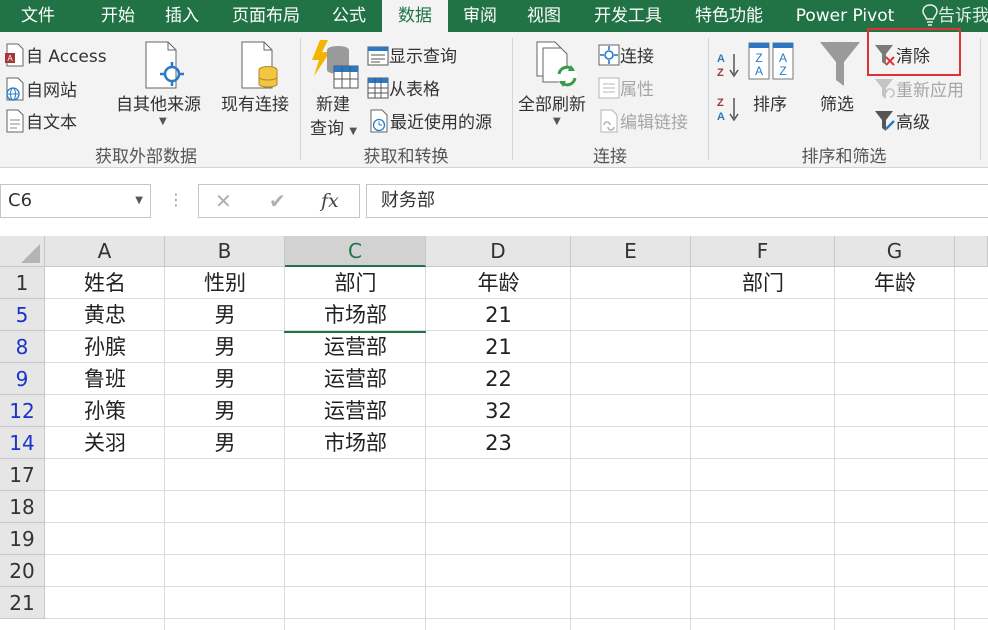 This screenshot has height=630, width=988. What do you see at coordinates (763, 251) in the screenshot?
I see `column-header-f: F` at bounding box center [763, 251].